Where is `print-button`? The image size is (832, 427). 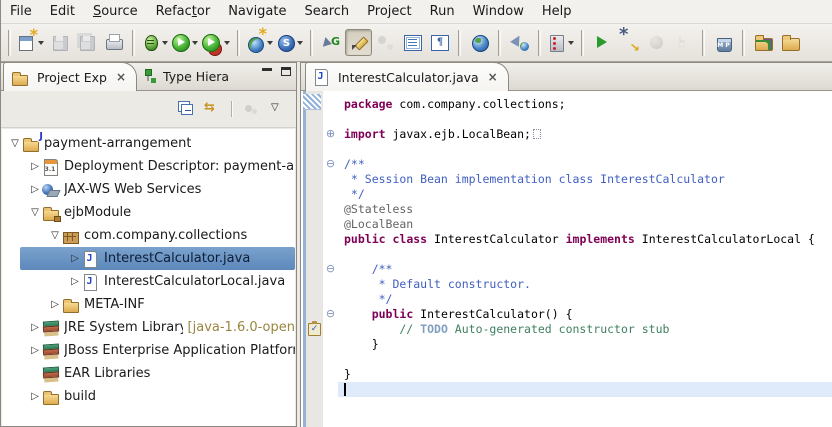
print-button is located at coordinates (113, 42).